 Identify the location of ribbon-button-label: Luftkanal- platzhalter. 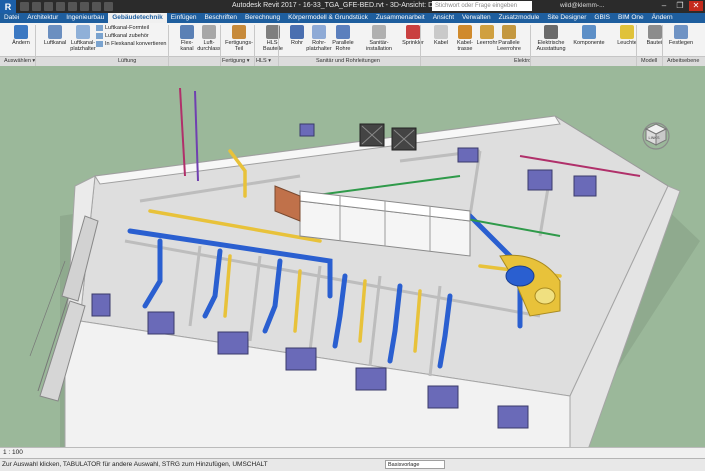
(83, 46).